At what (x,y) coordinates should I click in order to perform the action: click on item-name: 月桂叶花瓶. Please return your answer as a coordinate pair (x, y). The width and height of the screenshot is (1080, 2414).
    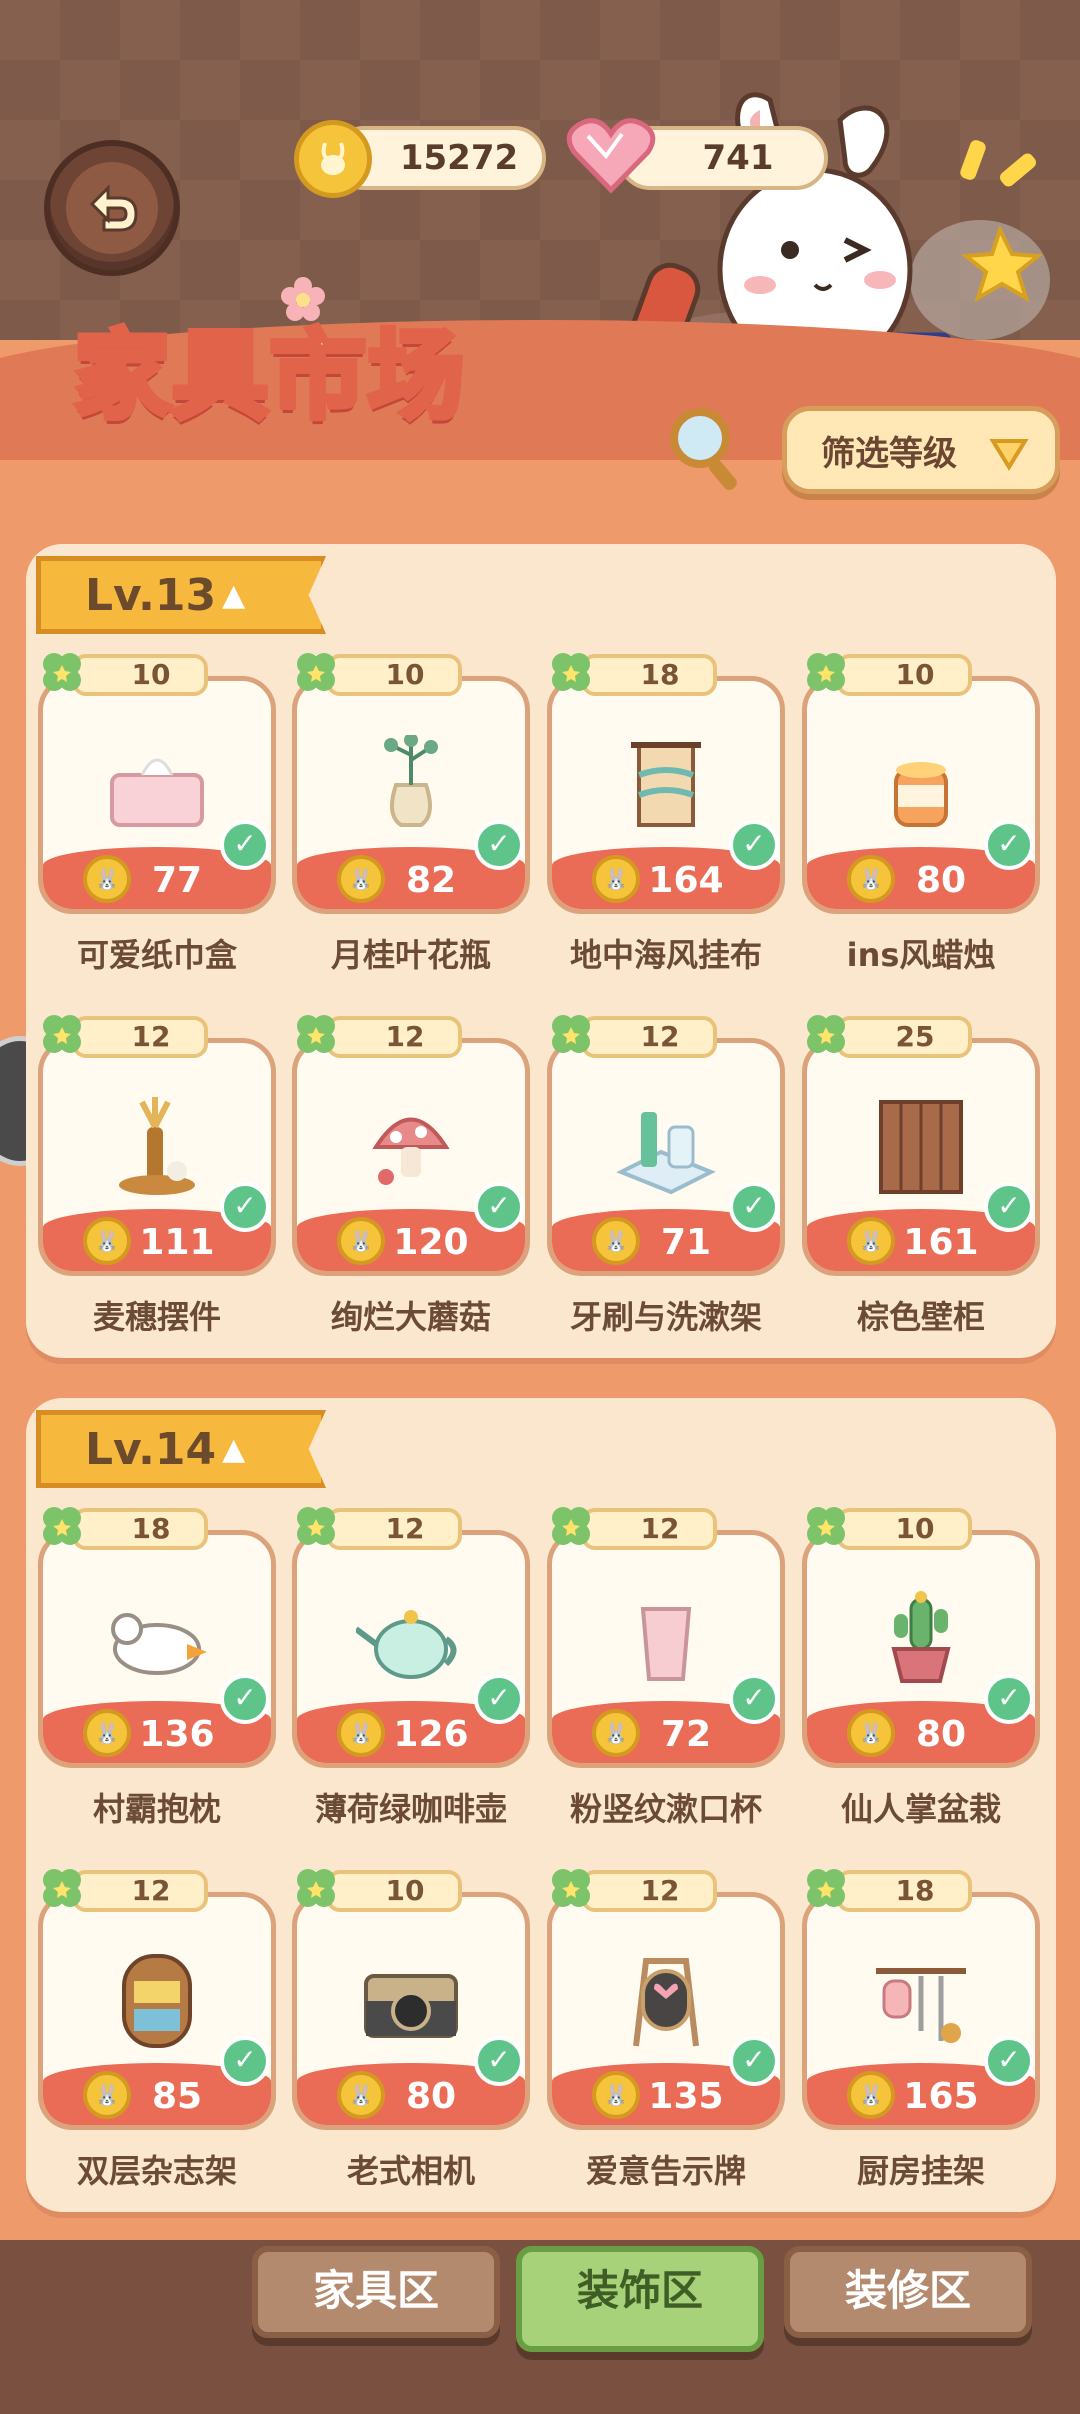
    Looking at the image, I should click on (410, 955).